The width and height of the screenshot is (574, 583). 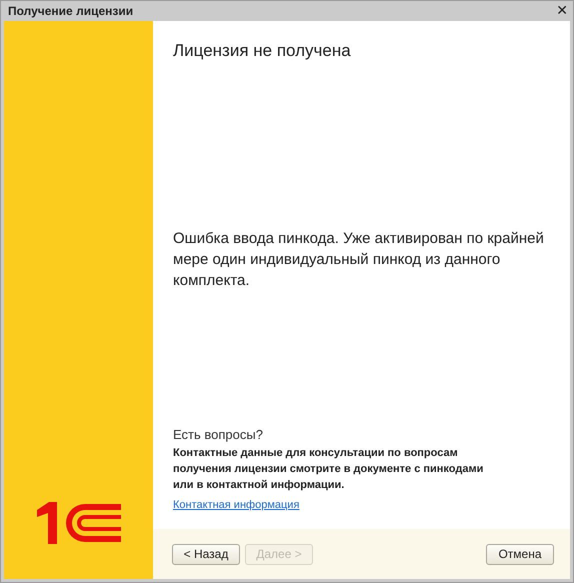 I want to click on close-button: ✕, so click(x=562, y=11).